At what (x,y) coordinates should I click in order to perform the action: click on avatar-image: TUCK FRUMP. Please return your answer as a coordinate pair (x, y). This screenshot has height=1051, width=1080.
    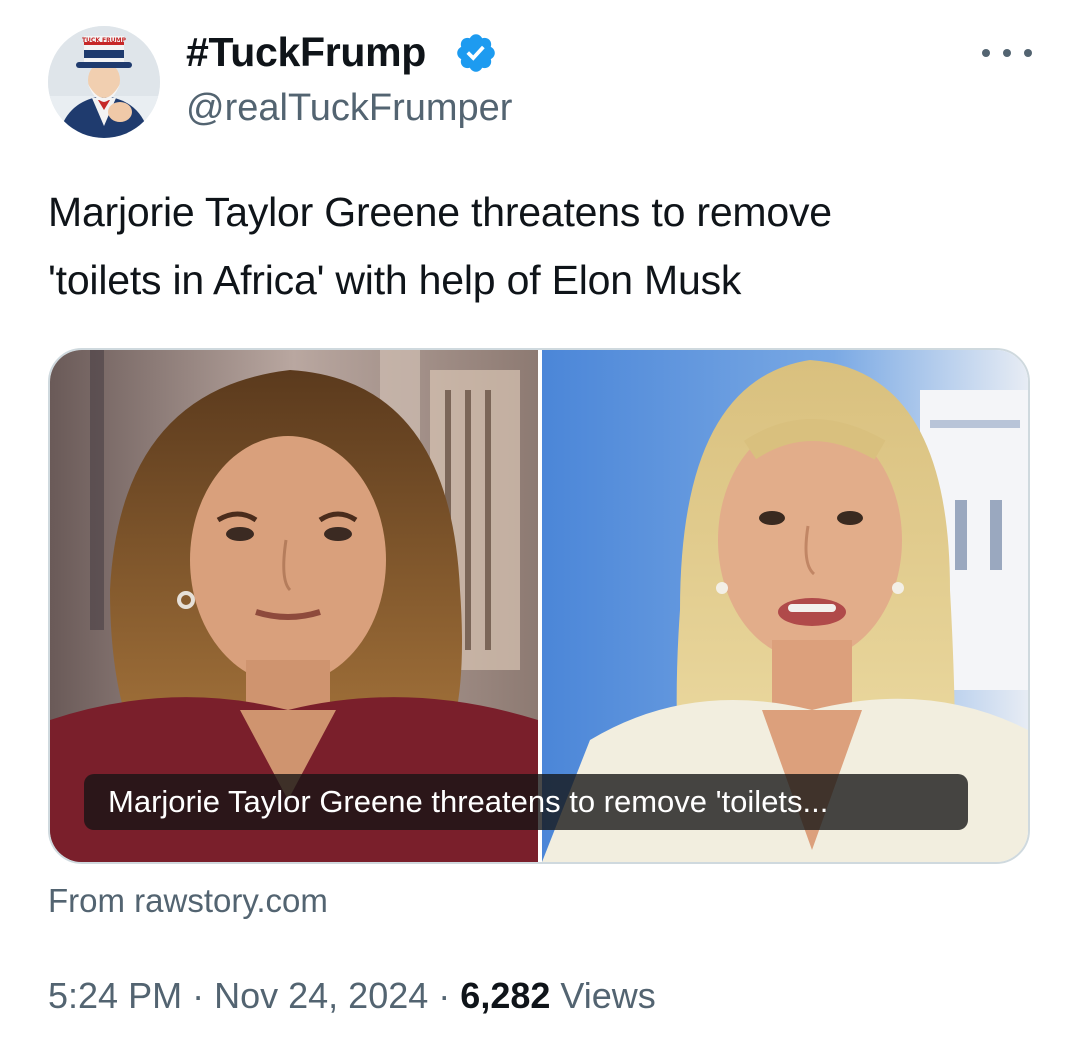
    Looking at the image, I should click on (104, 82).